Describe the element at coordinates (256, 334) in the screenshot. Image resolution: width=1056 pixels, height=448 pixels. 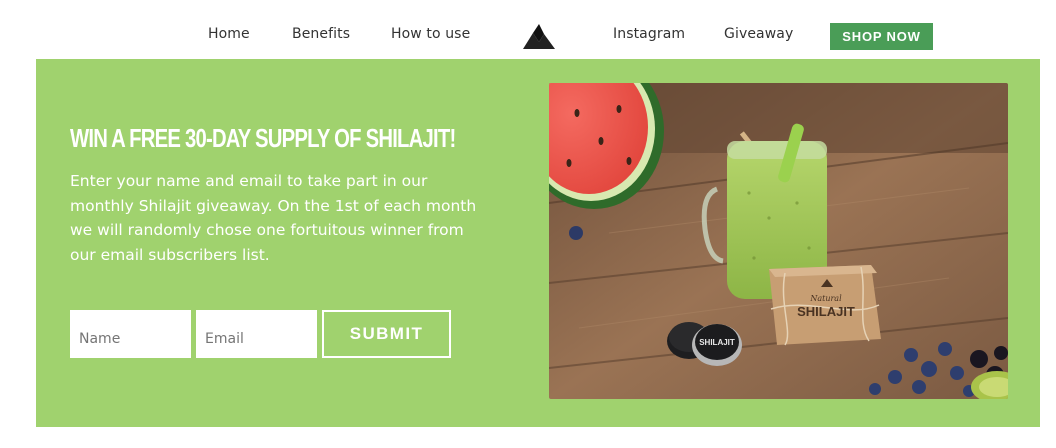
I see `email-input` at that location.